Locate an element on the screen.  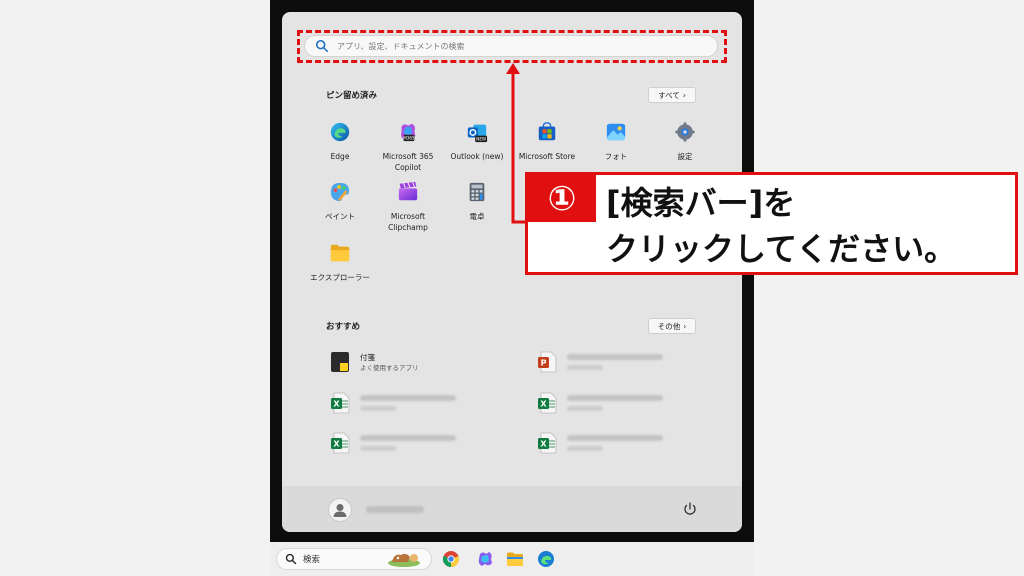
photos-icon is located at coordinates (616, 132).